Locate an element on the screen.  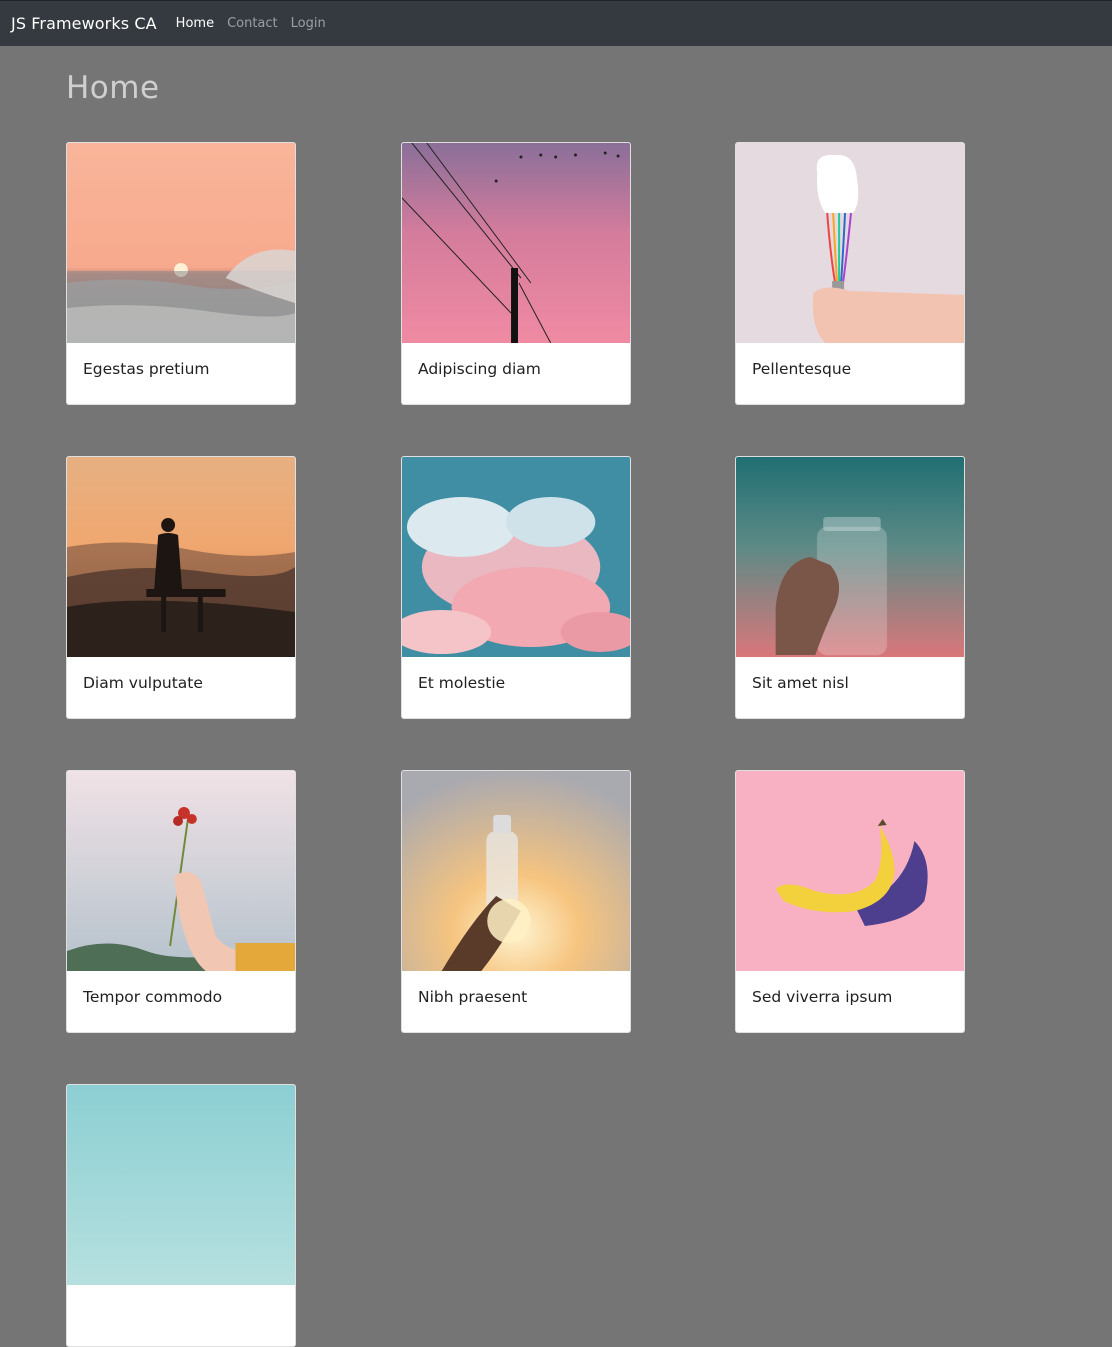
card-title: Pellentesque is located at coordinates (802, 369).